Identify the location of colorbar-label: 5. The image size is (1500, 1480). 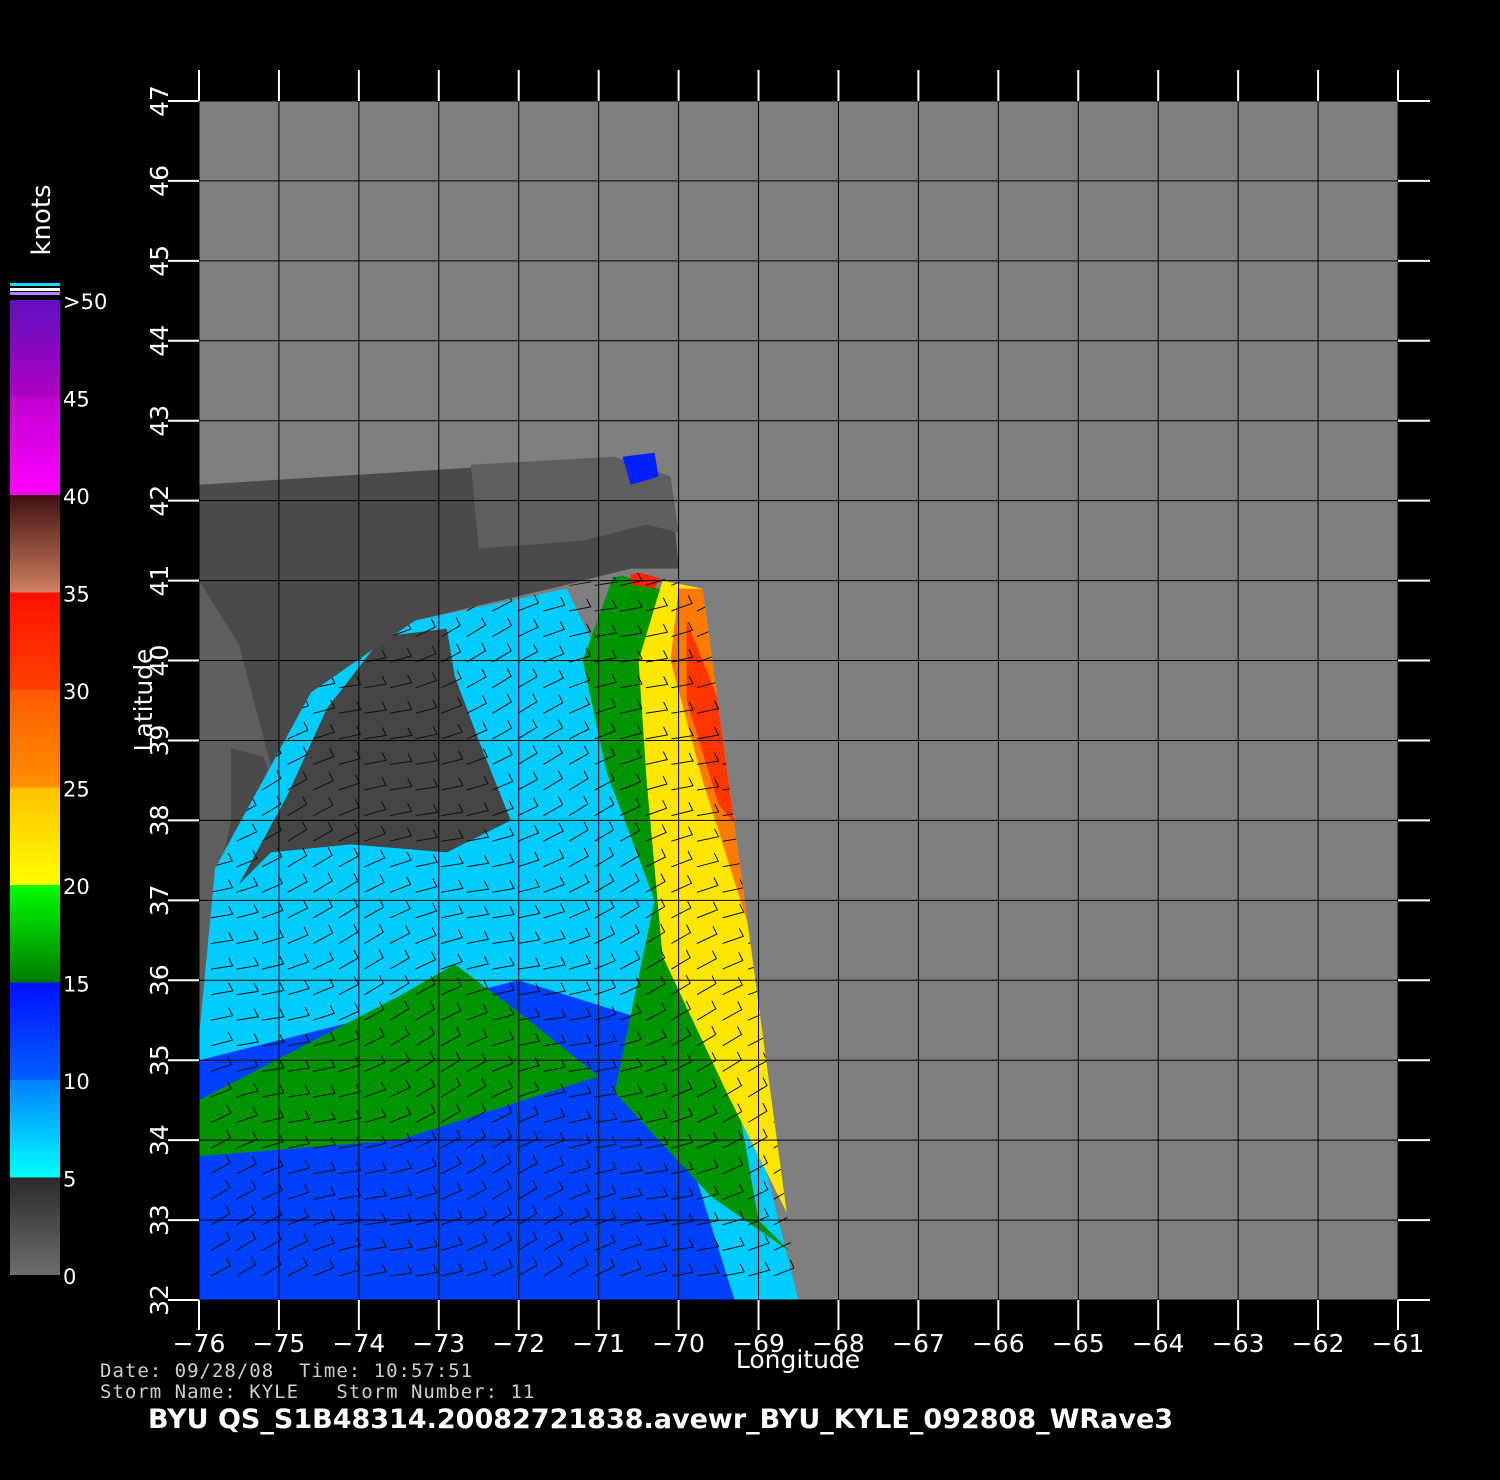
(69, 1180).